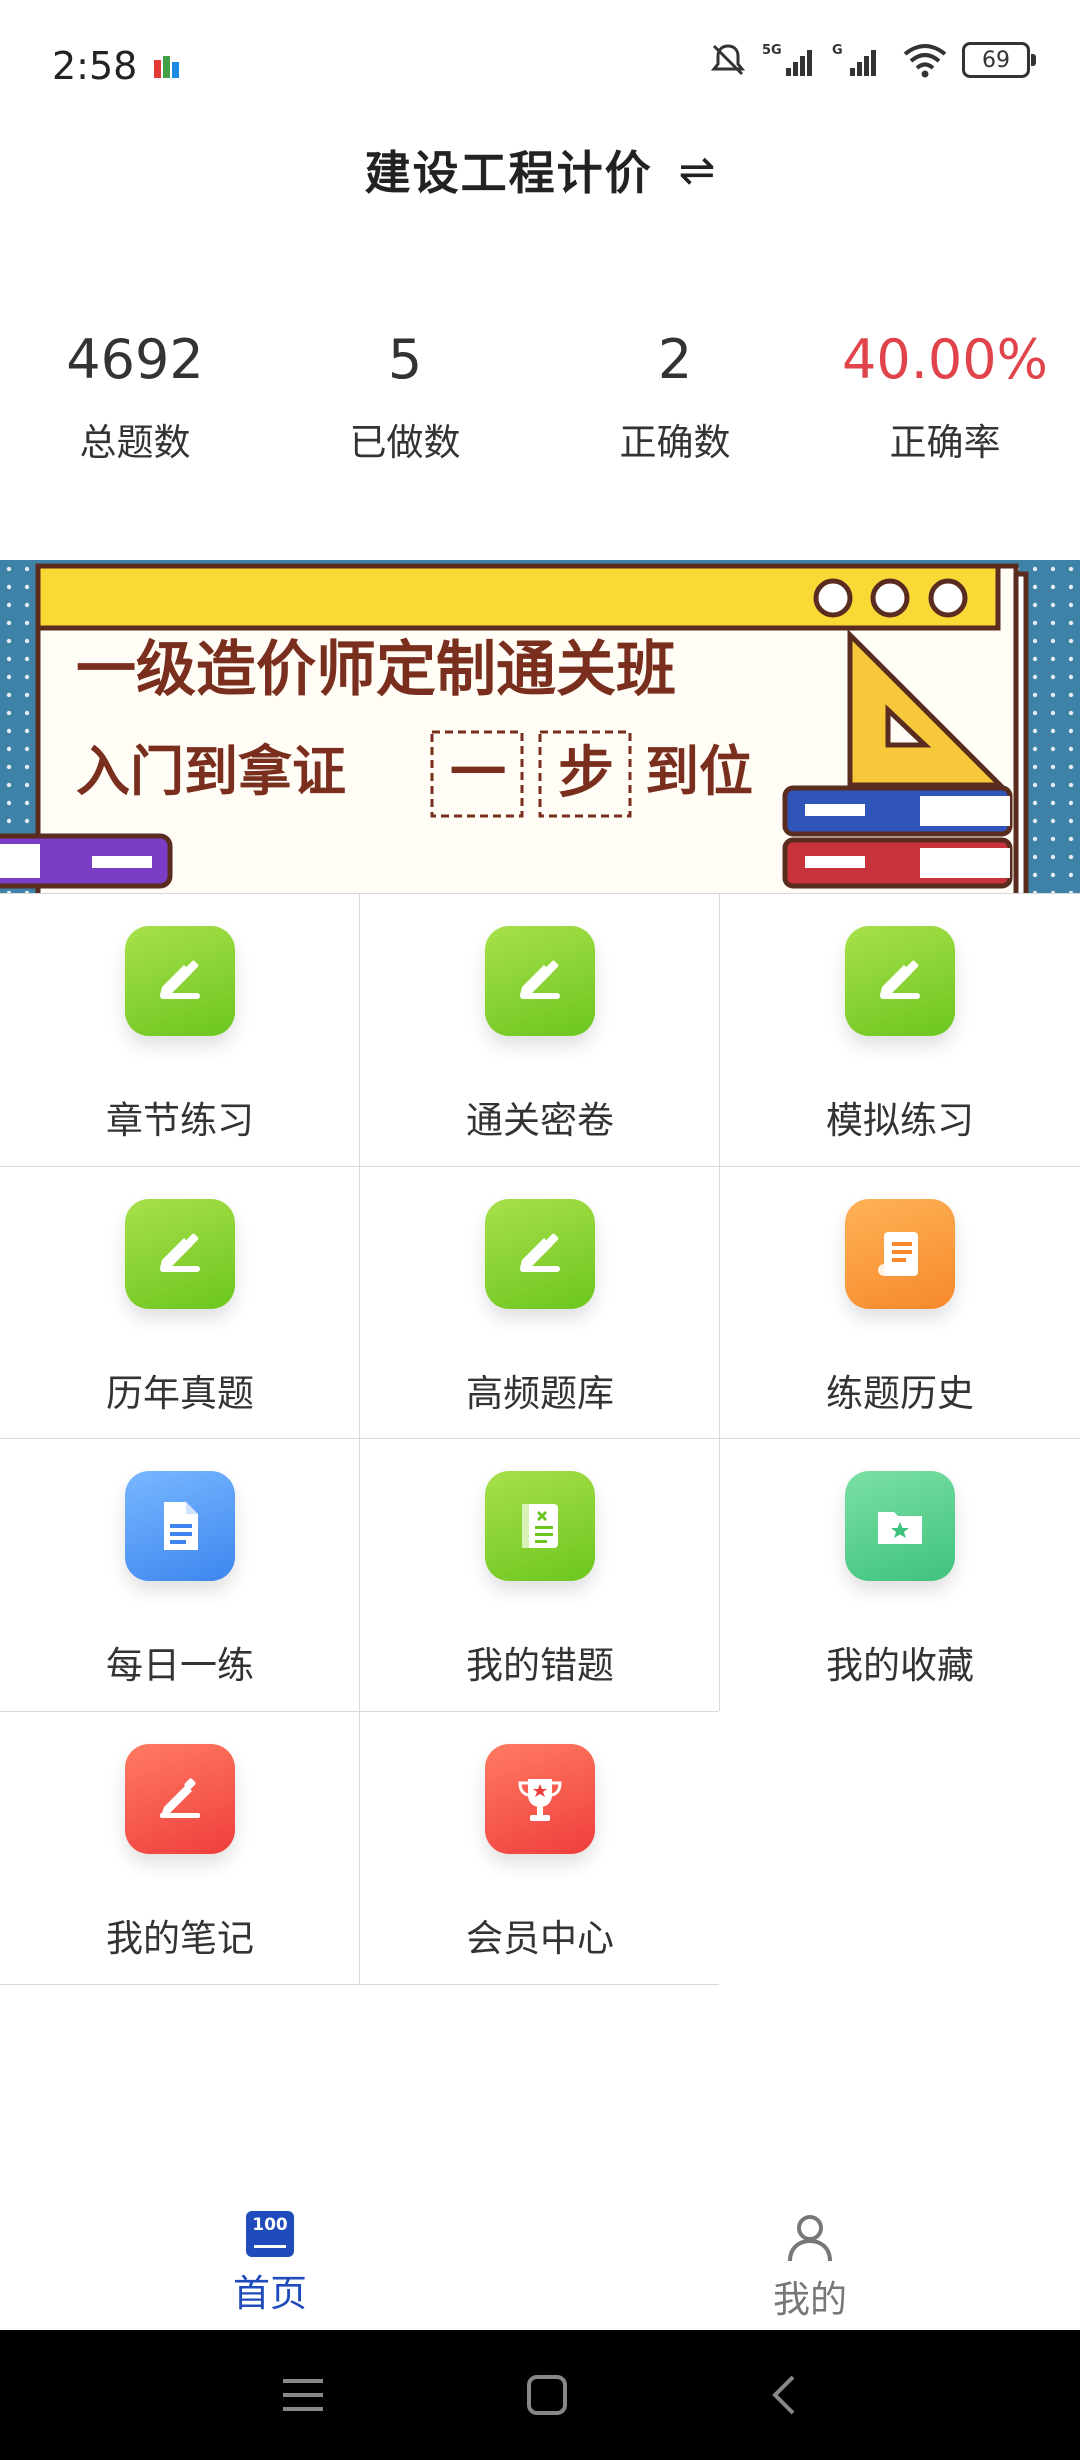 This screenshot has height=2460, width=1080. I want to click on banner-box-1: 一, so click(478, 773).